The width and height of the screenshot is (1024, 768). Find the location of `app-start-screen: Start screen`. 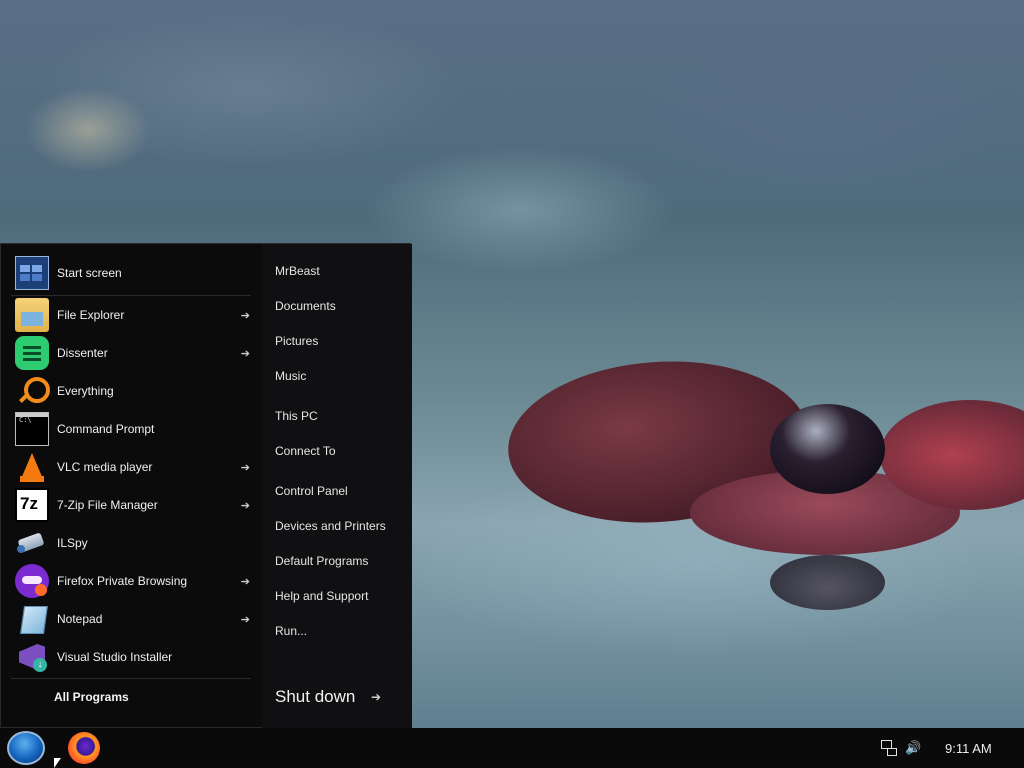

app-start-screen: Start screen is located at coordinates (133, 273).